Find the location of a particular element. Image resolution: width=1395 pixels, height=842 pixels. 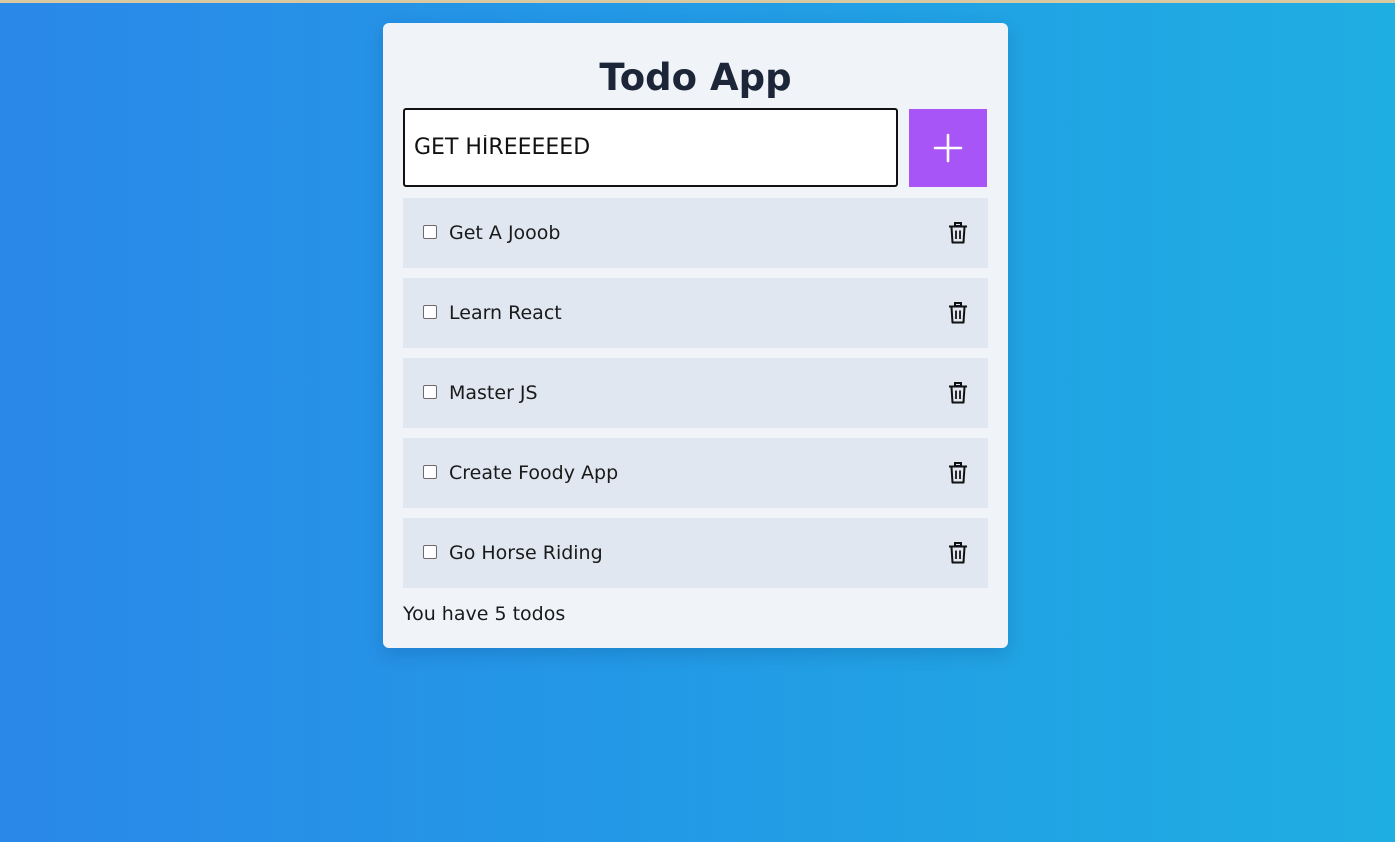

add-todo-button is located at coordinates (948, 148).